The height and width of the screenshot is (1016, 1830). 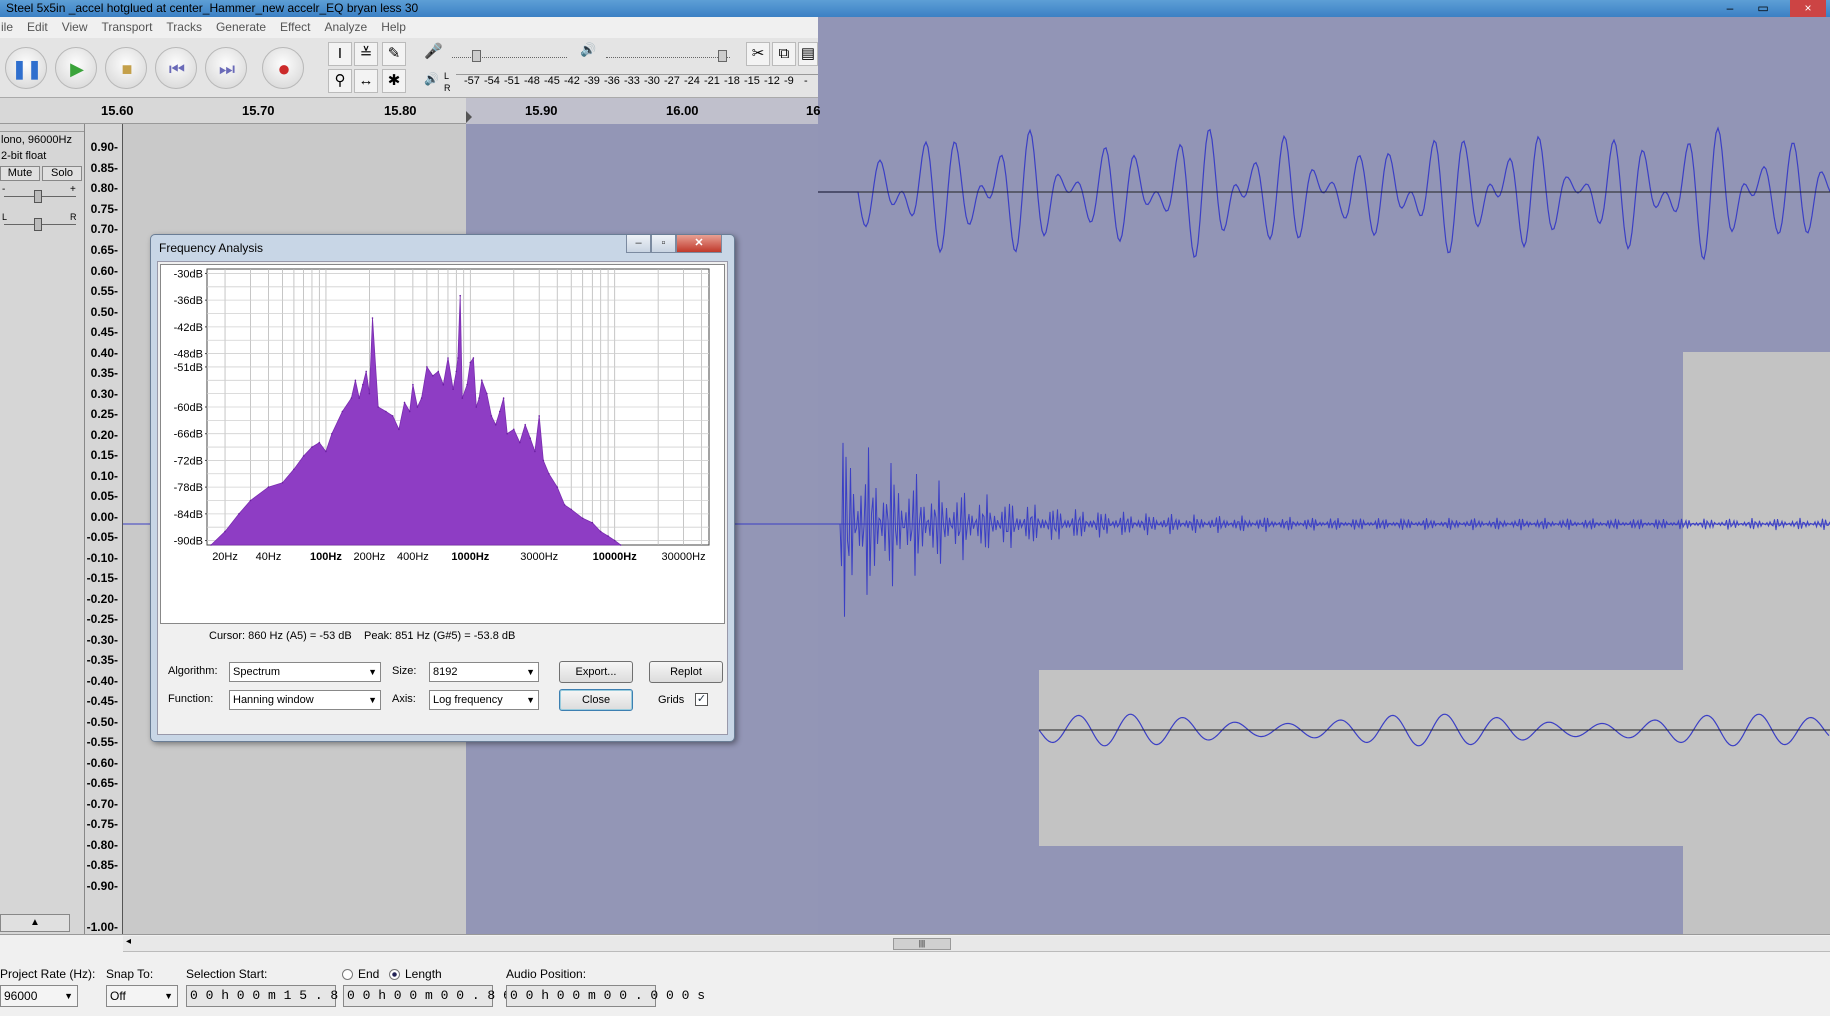 I want to click on checkmark-icon: ✓, so click(x=701, y=699).